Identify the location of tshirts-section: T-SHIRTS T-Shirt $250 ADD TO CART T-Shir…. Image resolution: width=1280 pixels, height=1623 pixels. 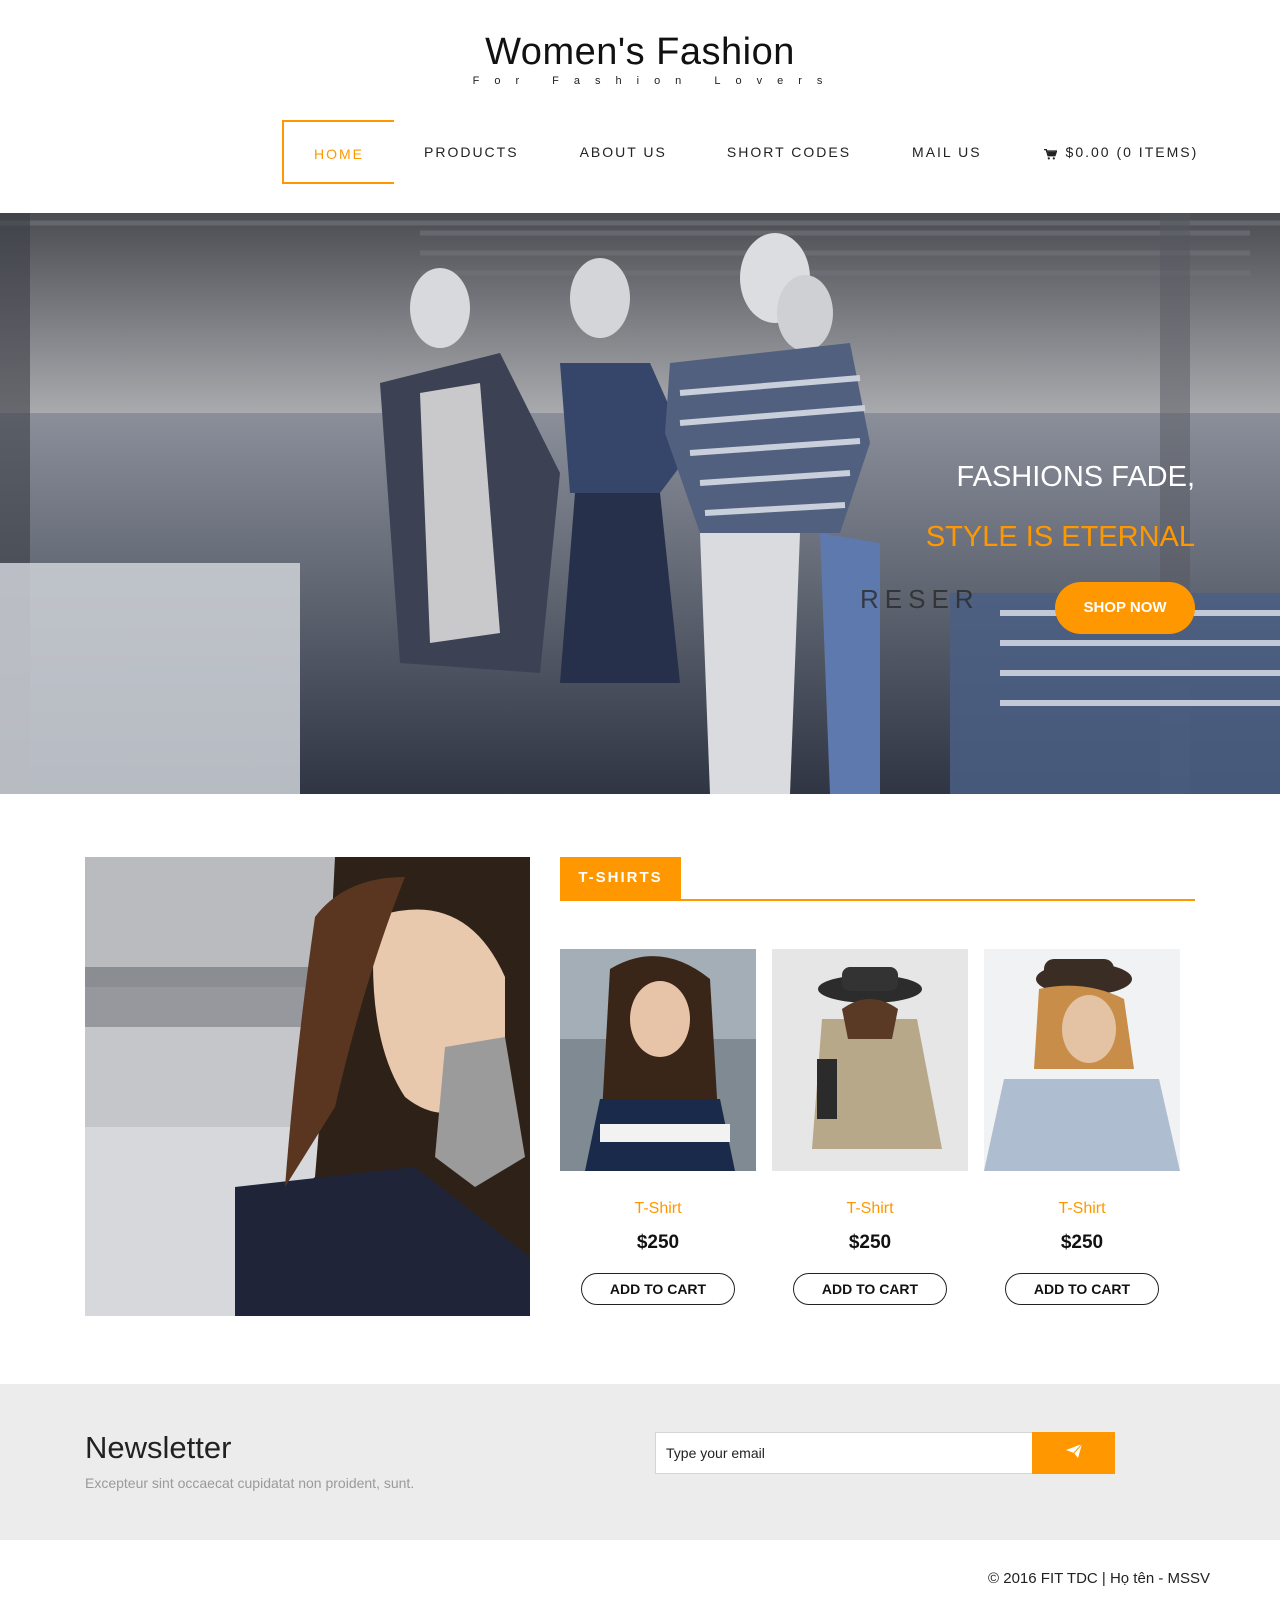
(877, 1081).